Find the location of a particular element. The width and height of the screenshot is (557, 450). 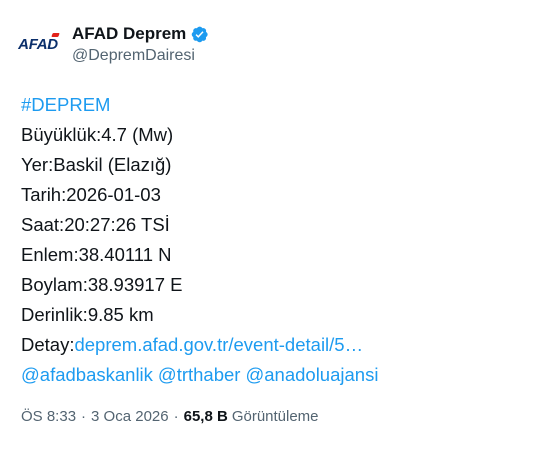

user-handle: @DepremDairesi is located at coordinates (140, 56).